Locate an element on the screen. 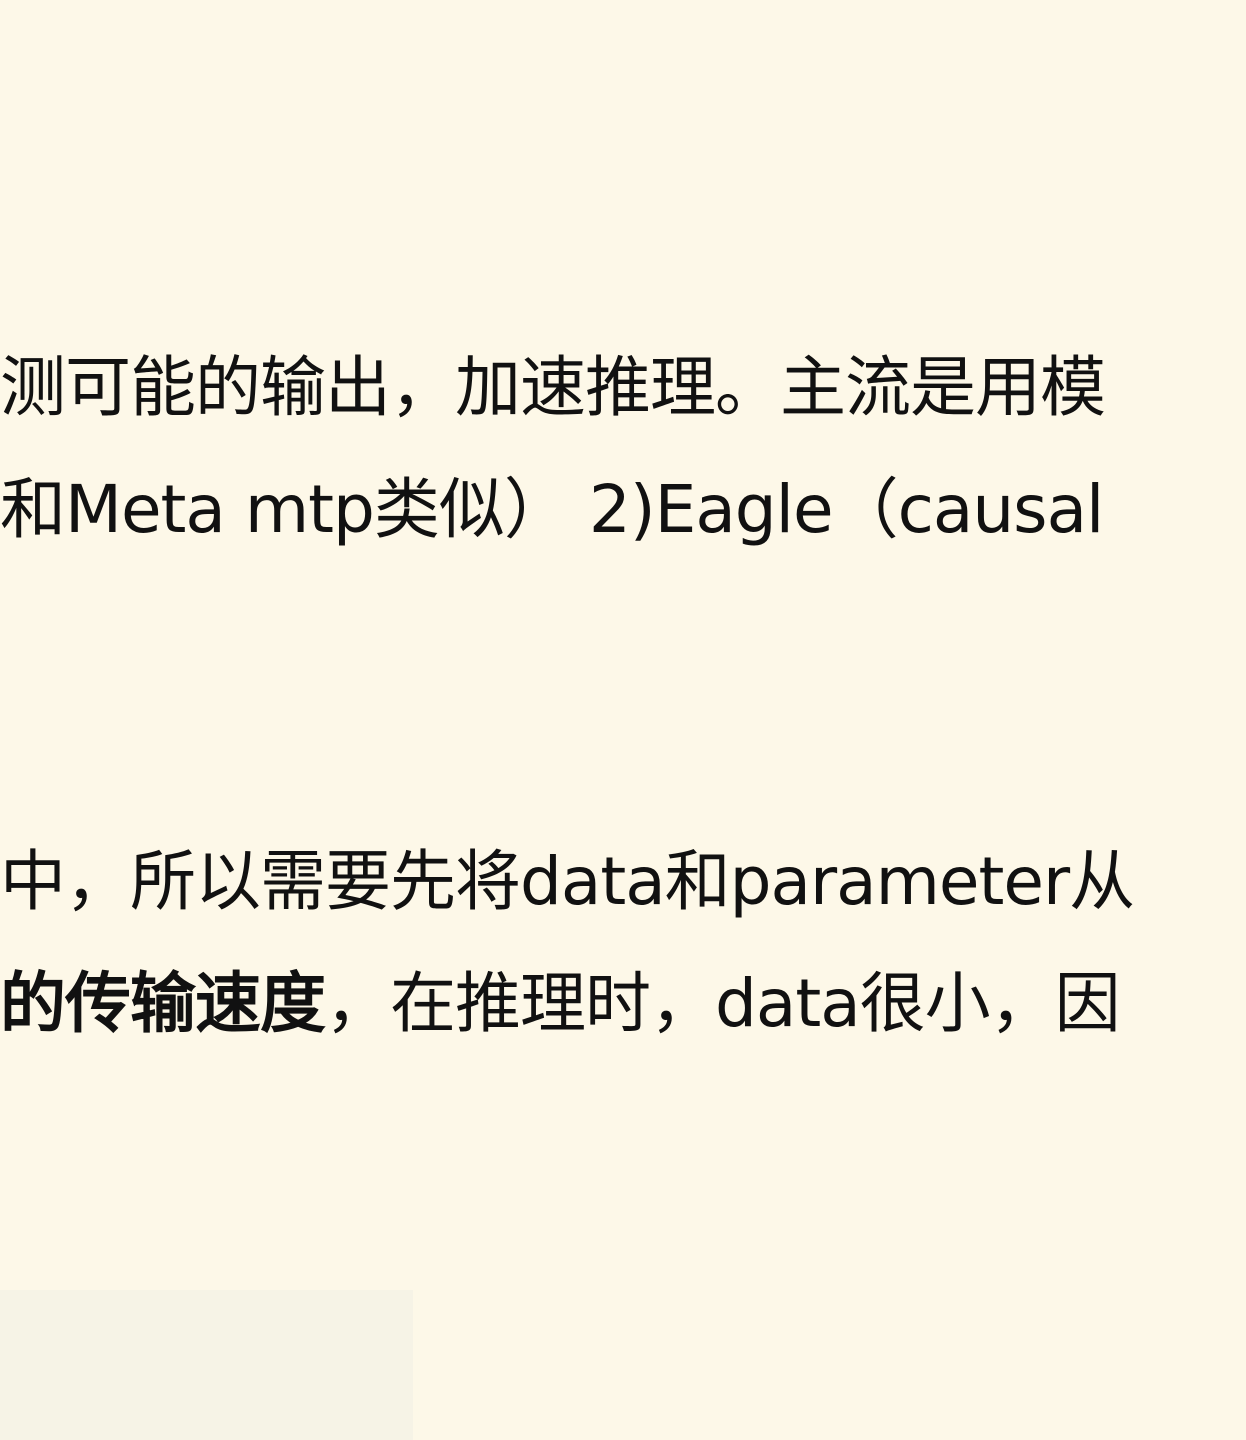  paragraph-2-line-2: 的传输速度，在推理时，data很小，因 is located at coordinates (560, 1004).